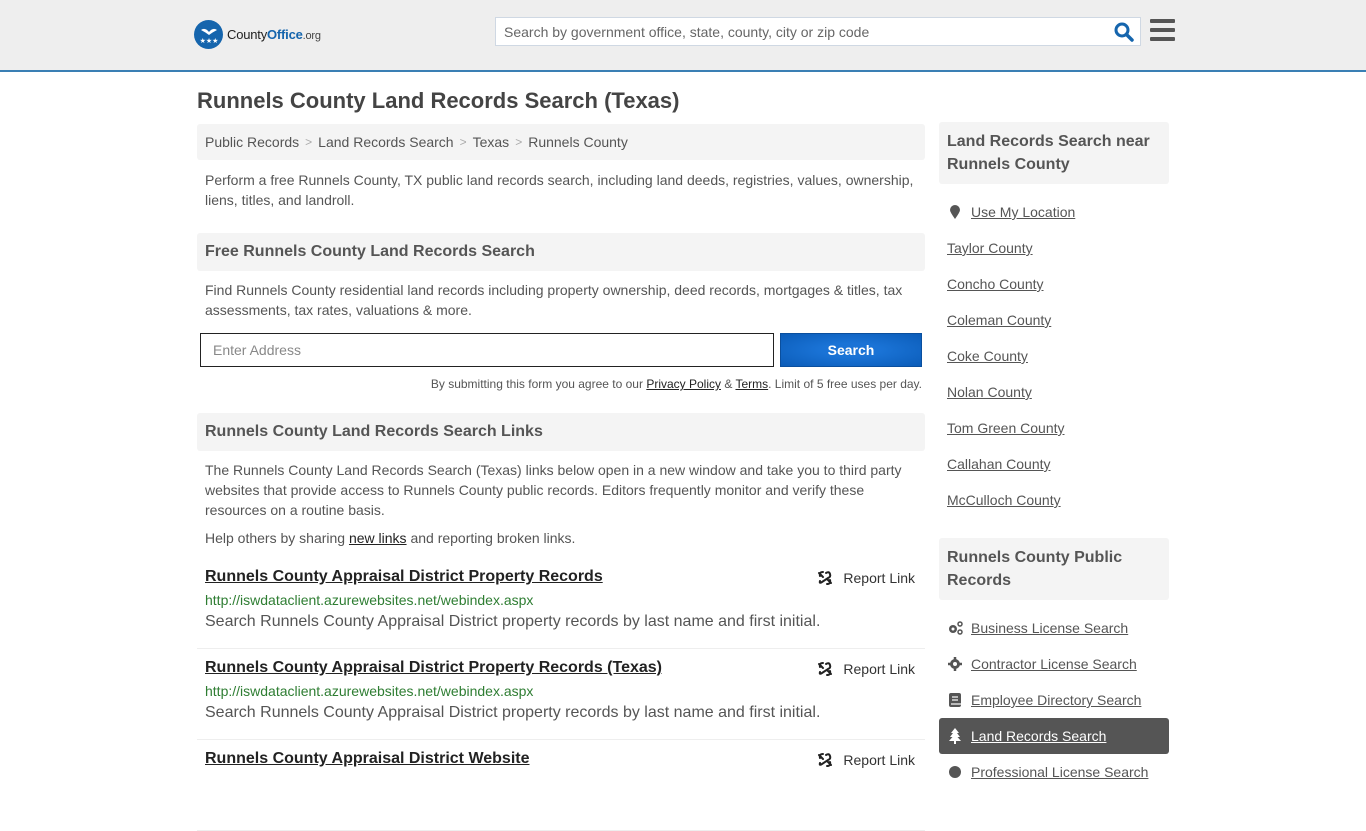 This screenshot has width=1366, height=831. I want to click on terms-link: Terms, so click(751, 384).